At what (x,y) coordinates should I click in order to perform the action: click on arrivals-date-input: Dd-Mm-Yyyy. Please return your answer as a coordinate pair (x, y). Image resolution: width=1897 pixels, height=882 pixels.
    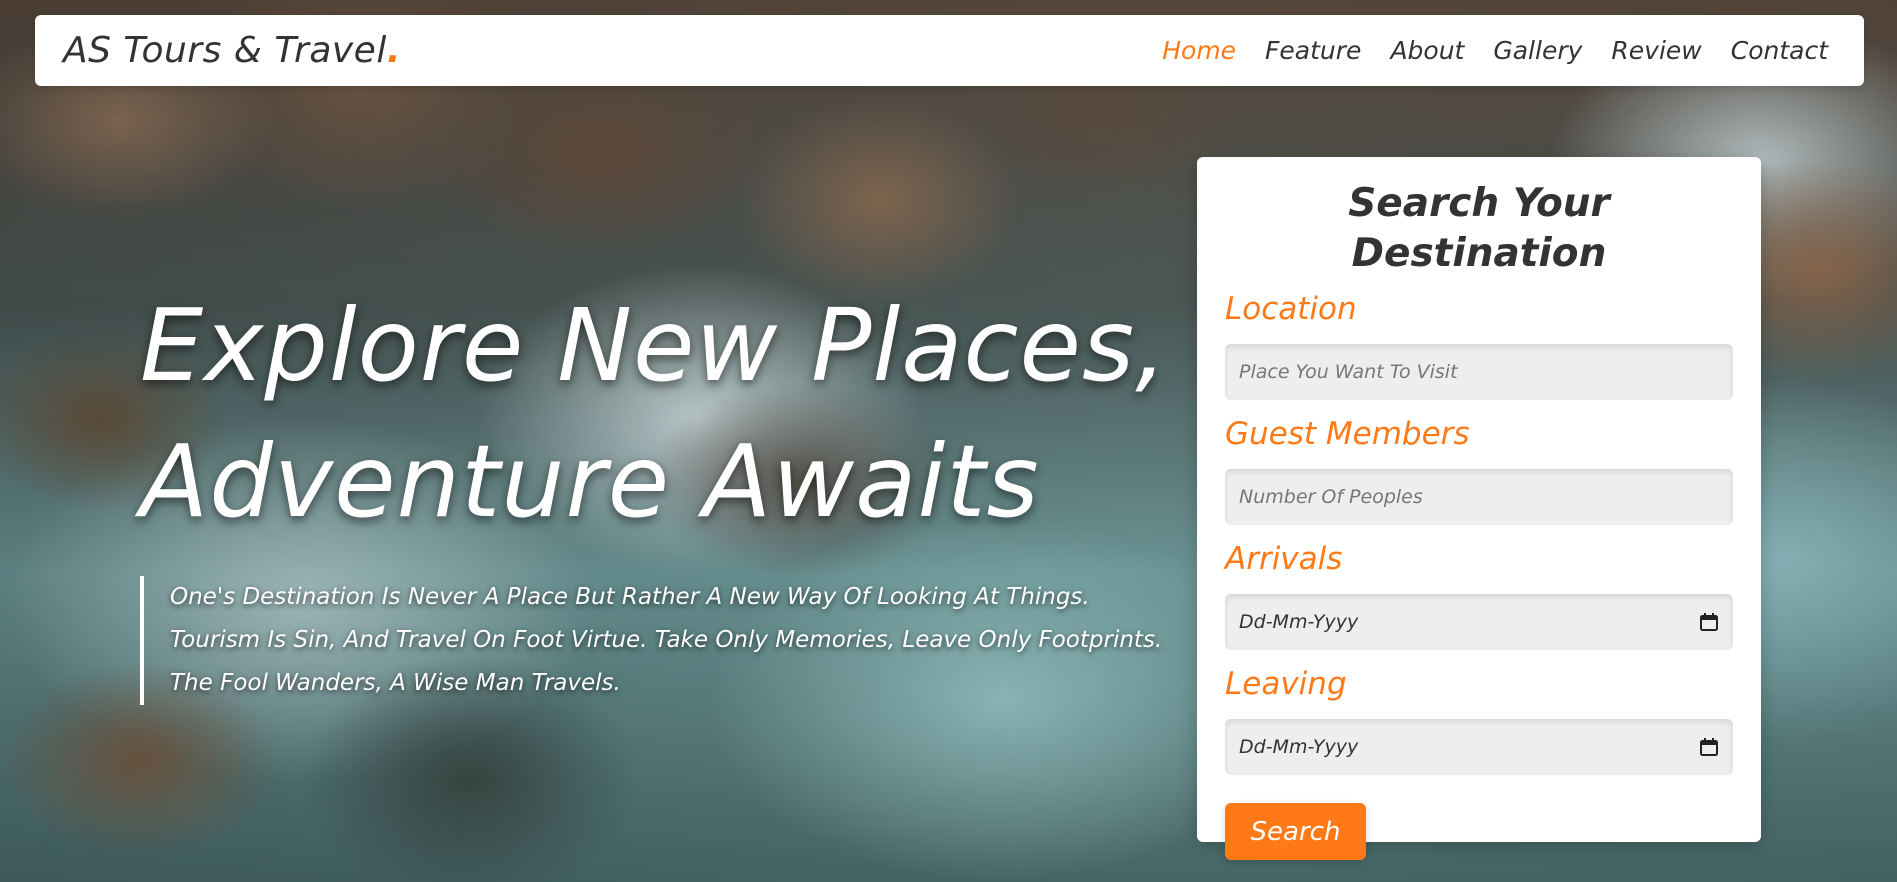
    Looking at the image, I should click on (1479, 622).